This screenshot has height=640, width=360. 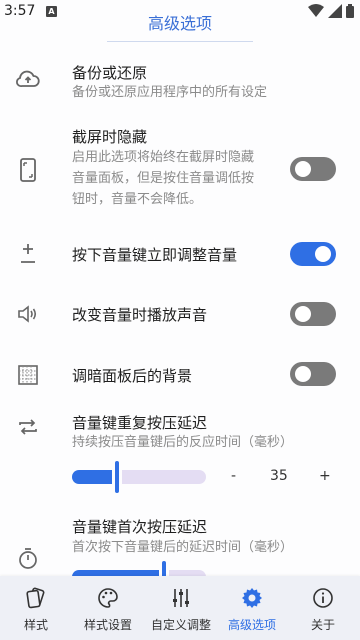 I want to click on screenshot-hide-subtitle-3: 钮时，音量不会降低。, so click(x=137, y=199).